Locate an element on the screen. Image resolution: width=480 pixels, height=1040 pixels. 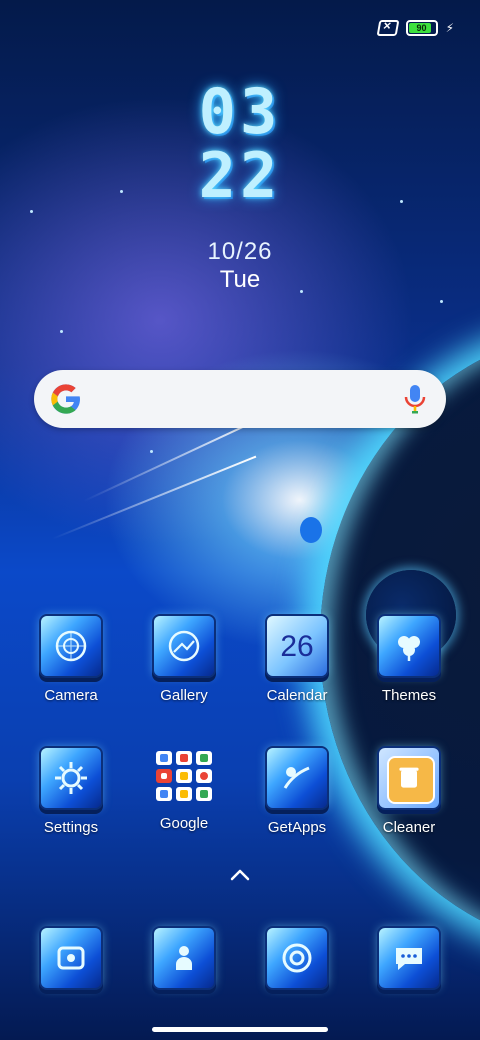
app-gallery: Gallery is located at coordinates (184, 660).